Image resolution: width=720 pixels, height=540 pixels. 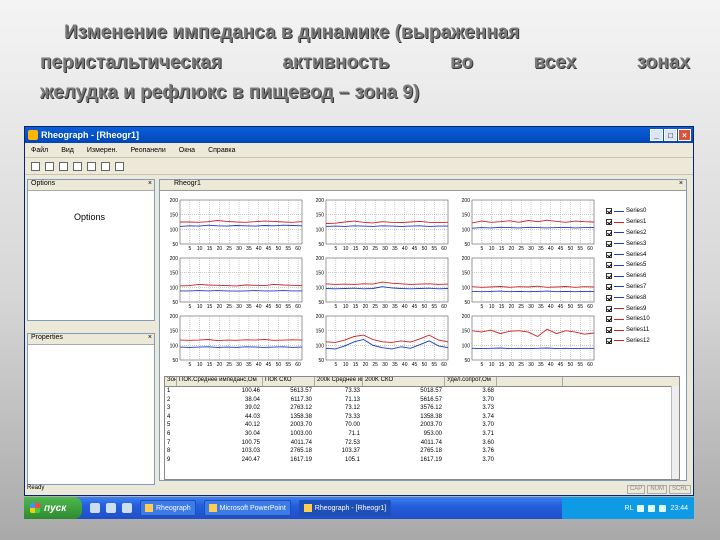 I want to click on table-row: 3 39.02 2763.12 73.12 3576.12 3.73, so click(x=422, y=408).